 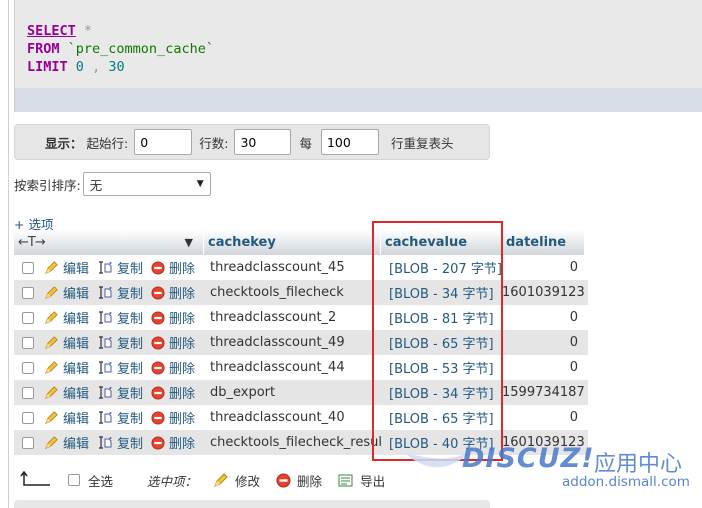 I want to click on sql-limit-keyword: LIMIT, so click(x=47, y=67).